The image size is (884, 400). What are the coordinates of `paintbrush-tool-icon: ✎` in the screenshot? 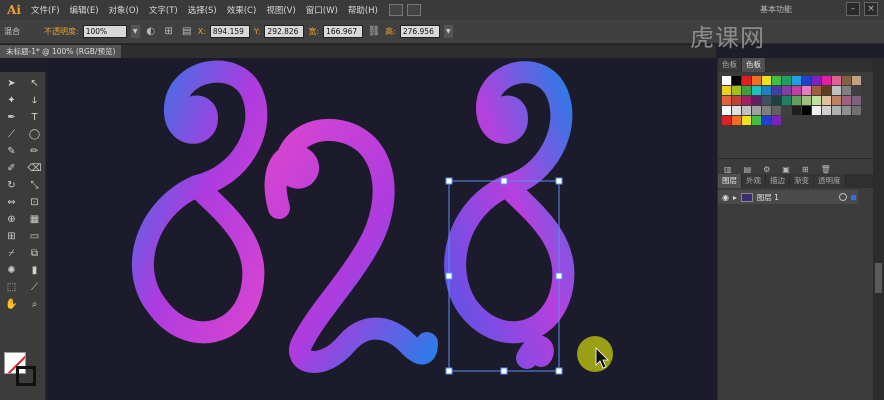 It's located at (11, 151).